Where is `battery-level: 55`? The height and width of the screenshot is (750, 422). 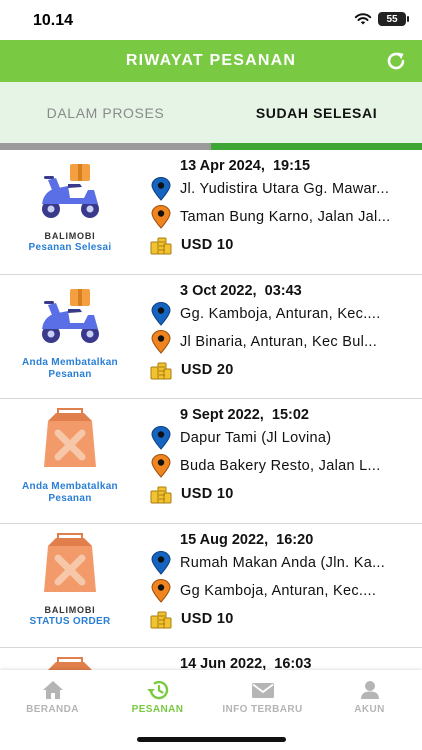
battery-level: 55 is located at coordinates (392, 19).